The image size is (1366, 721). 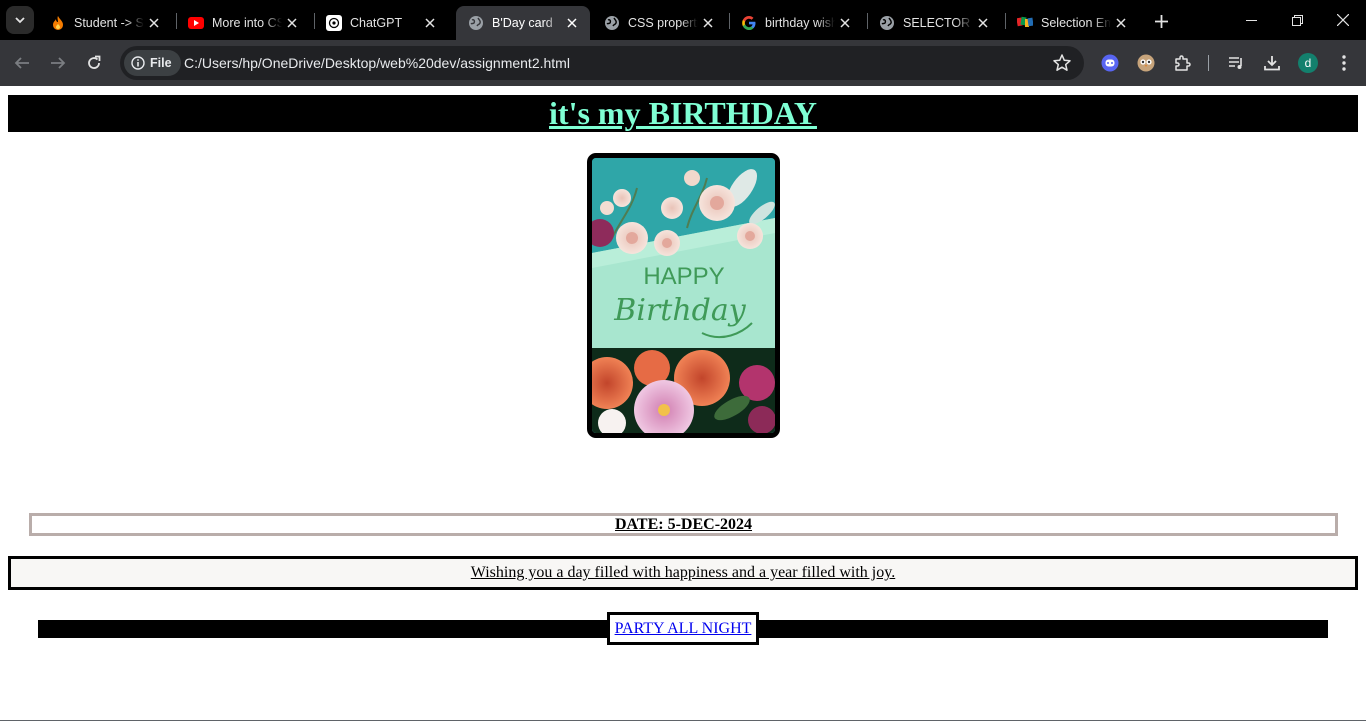 I want to click on tab-title: B'Day card, so click(x=522, y=23).